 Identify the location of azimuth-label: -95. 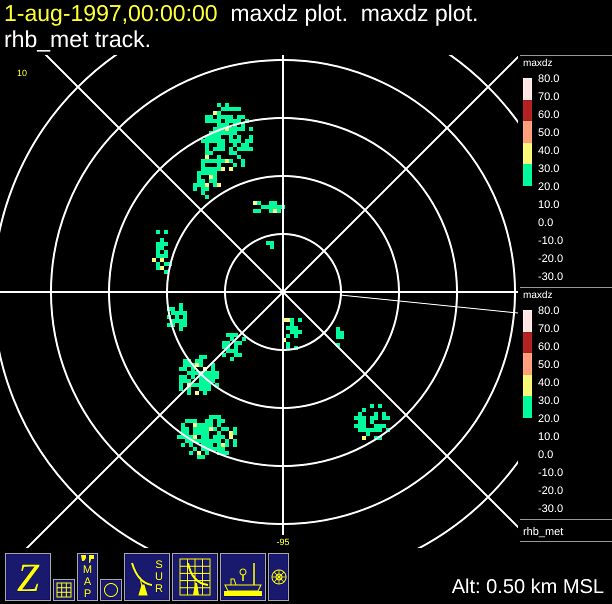
(283, 542).